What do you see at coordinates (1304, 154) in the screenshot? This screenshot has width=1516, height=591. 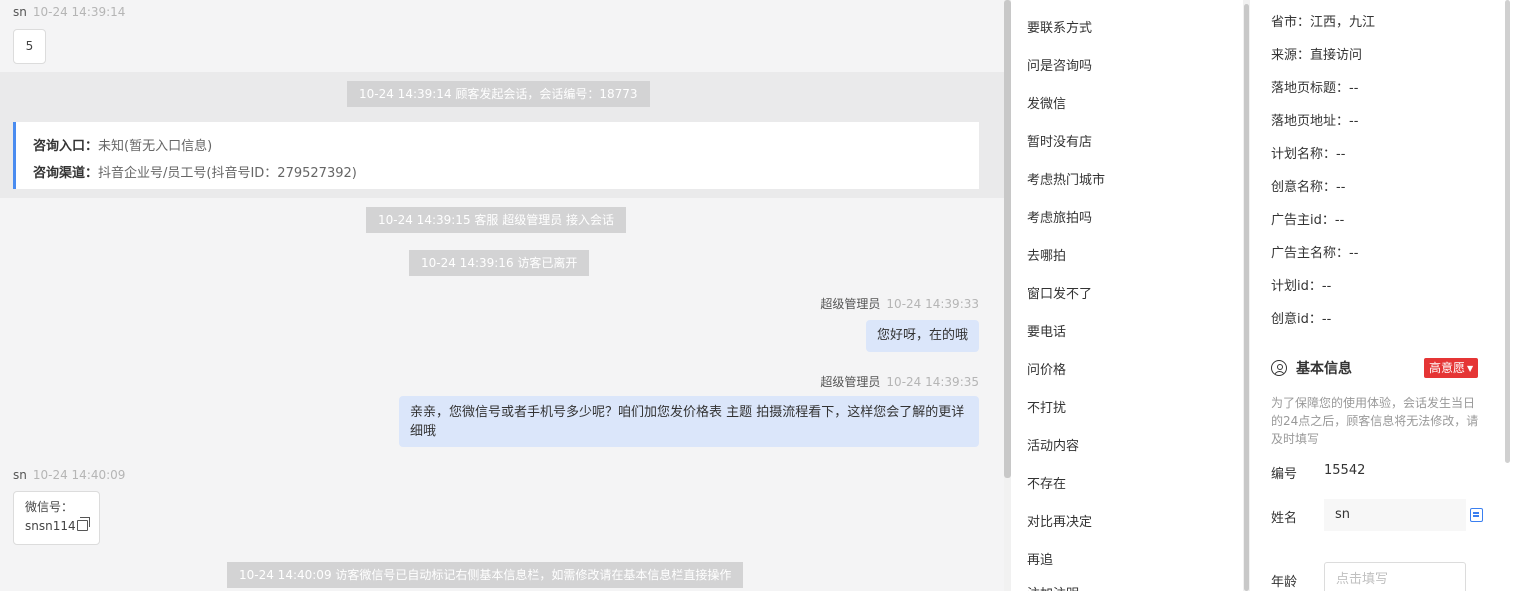 I see `info-label: 计划名称：` at bounding box center [1304, 154].